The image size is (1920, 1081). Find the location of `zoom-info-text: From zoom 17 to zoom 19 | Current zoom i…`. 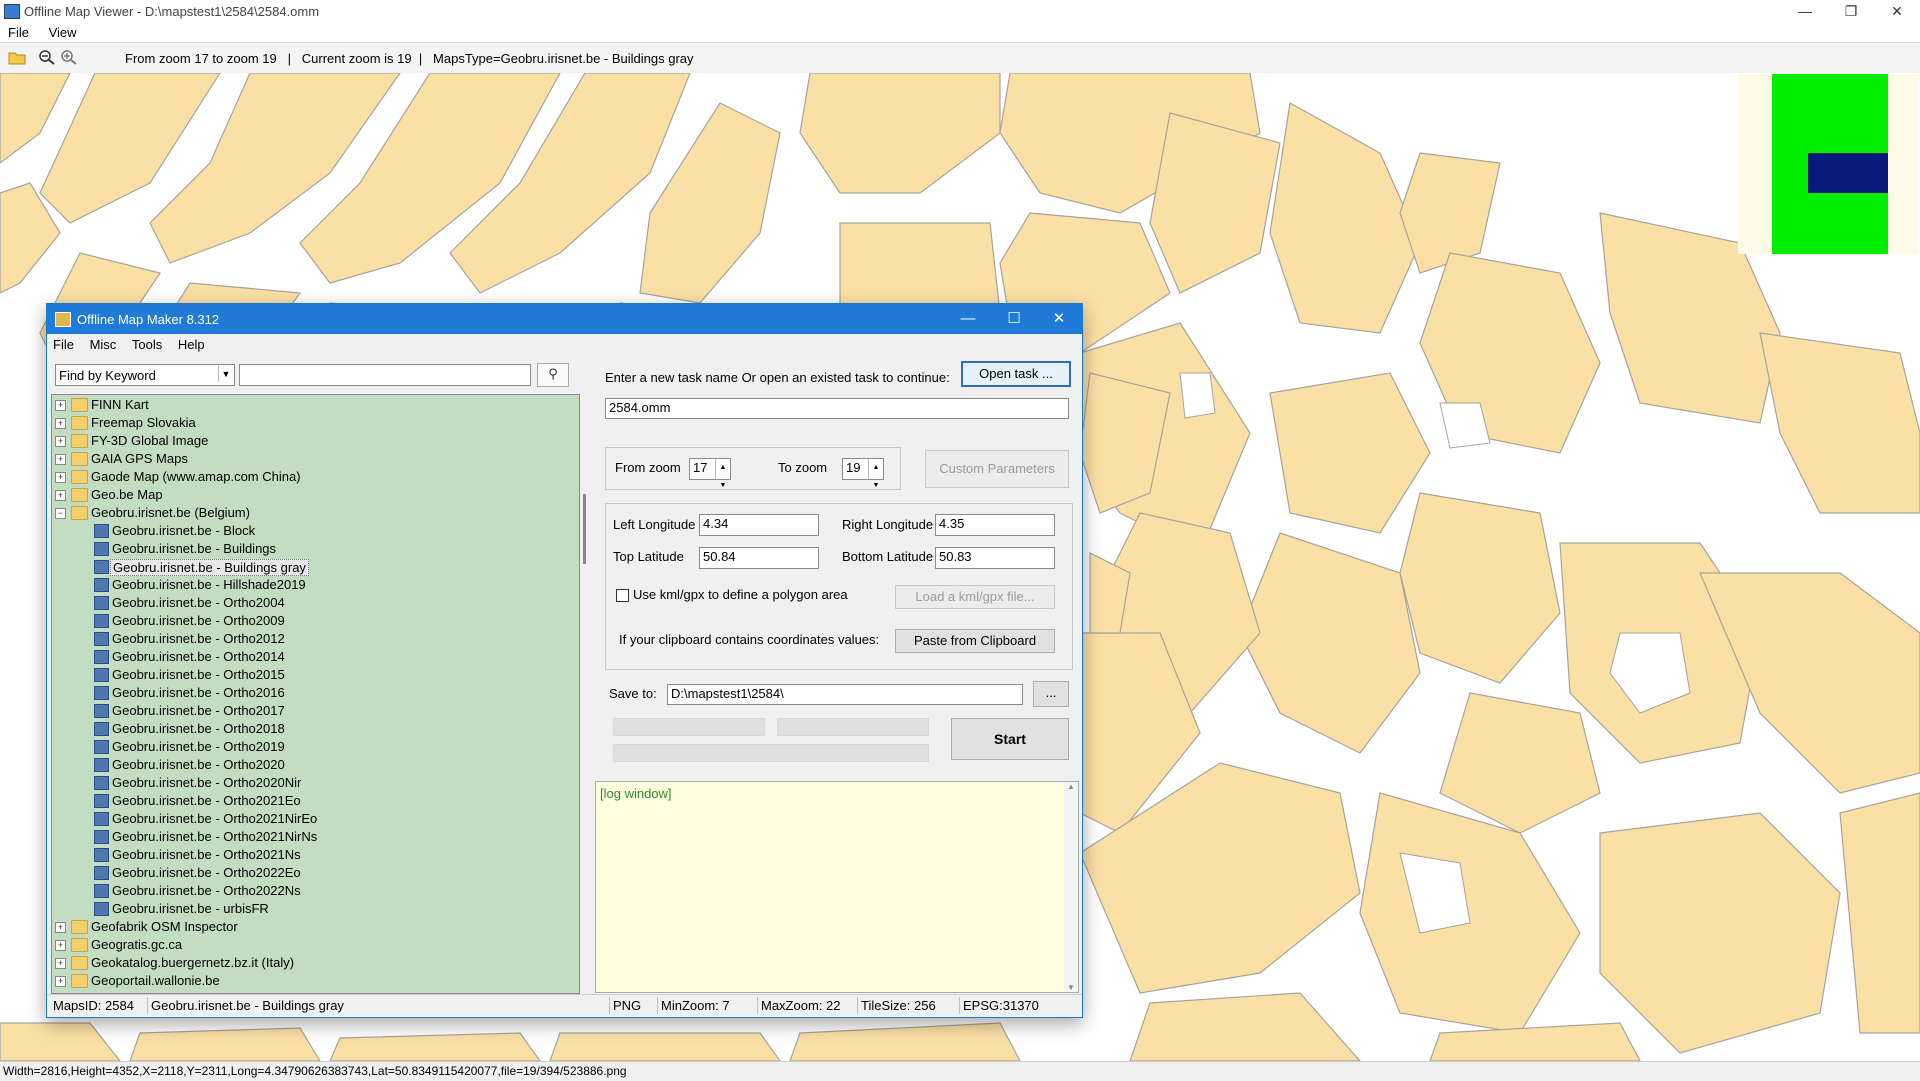

zoom-info-text: From zoom 17 to zoom 19 | Current zoom i… is located at coordinates (409, 58).